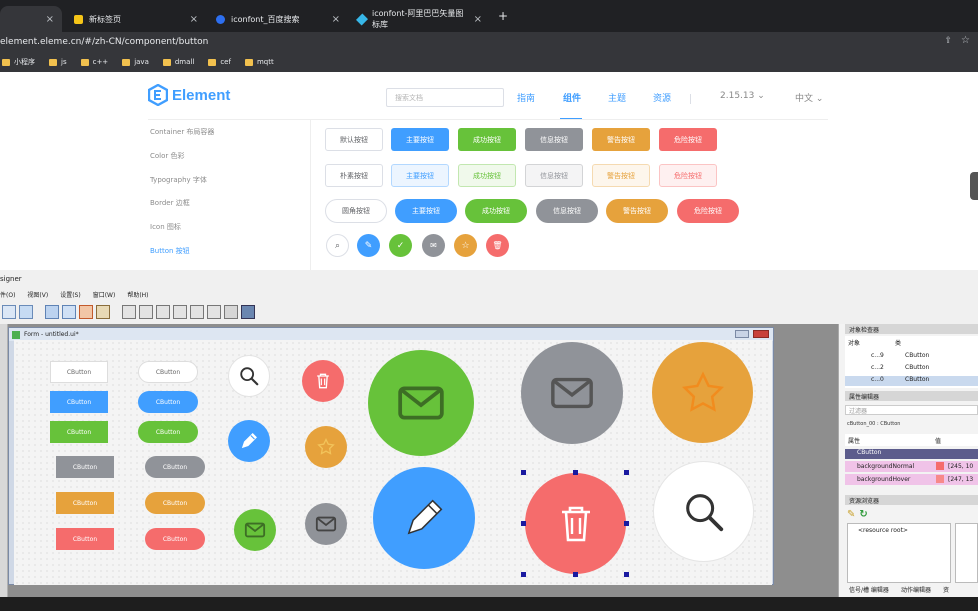 The image size is (978, 611). I want to click on signal-slot-icon, so click(69, 312).